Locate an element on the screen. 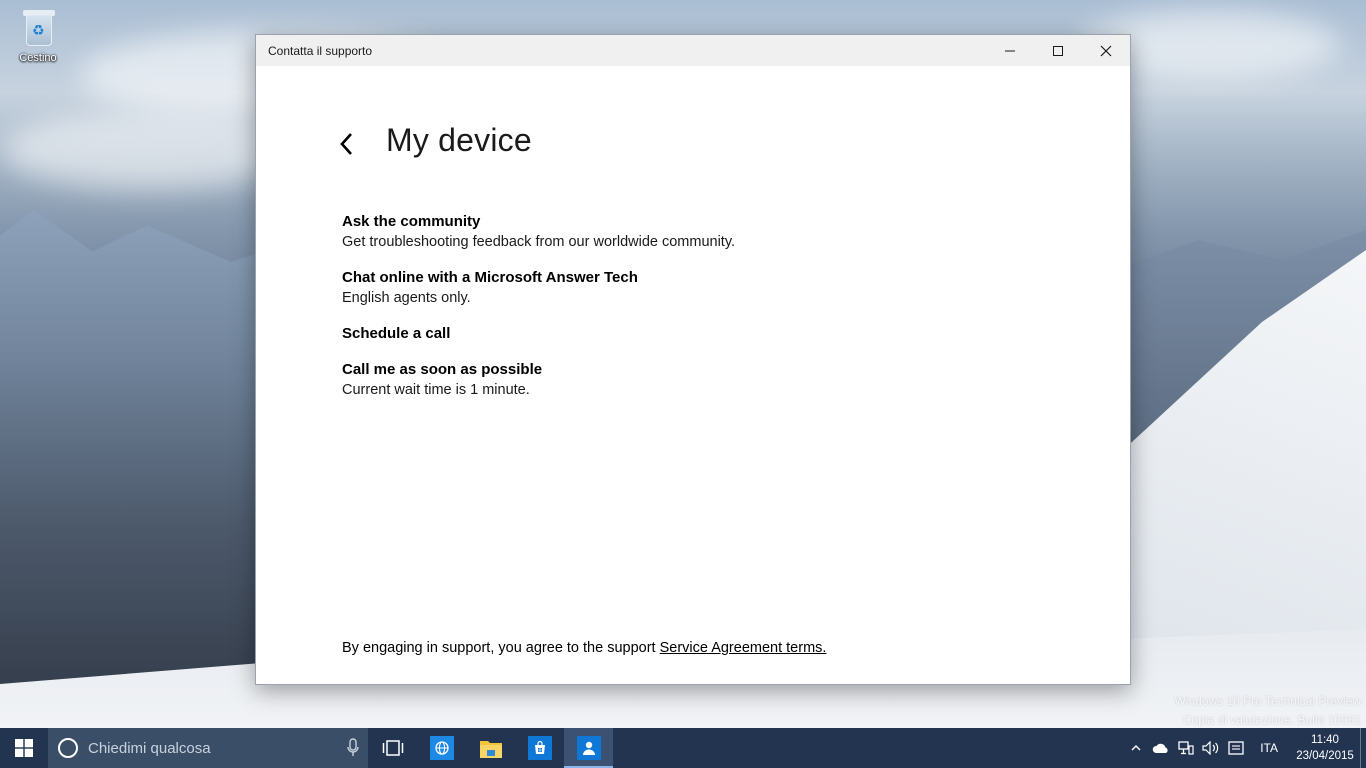 The width and height of the screenshot is (1366, 768). clock: 11:40 23/04/2015 is located at coordinates (1325, 748).